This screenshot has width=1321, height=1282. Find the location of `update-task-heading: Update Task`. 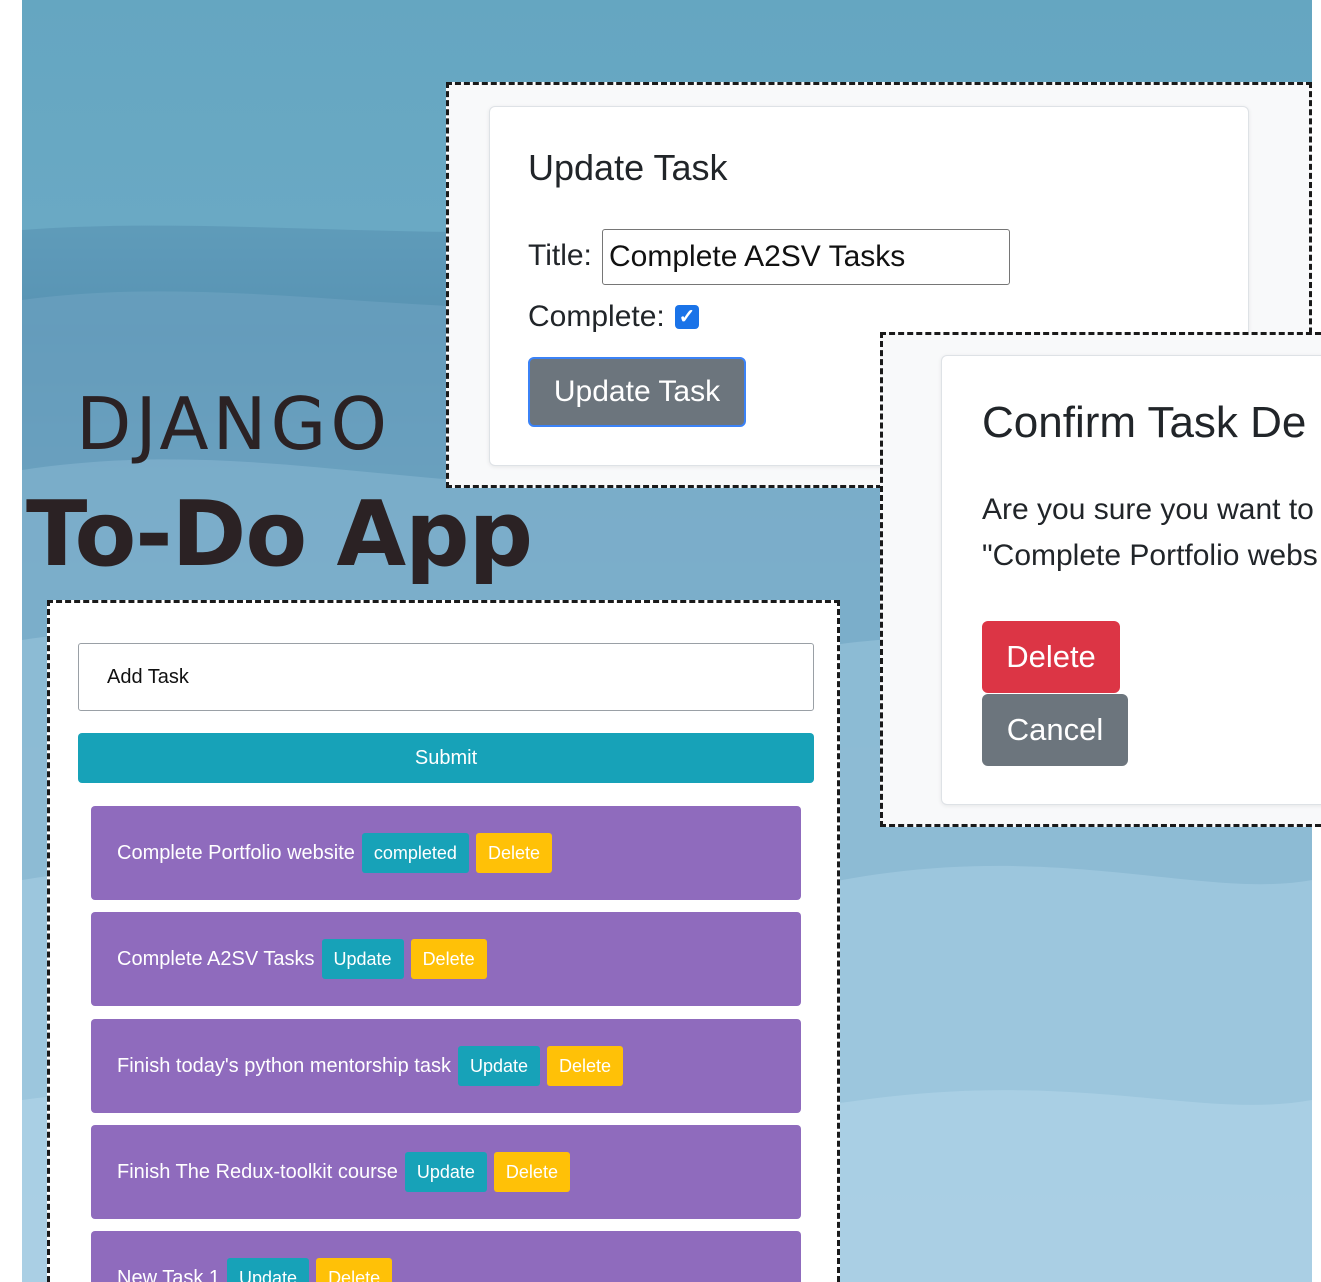

update-task-heading: Update Task is located at coordinates (628, 167).